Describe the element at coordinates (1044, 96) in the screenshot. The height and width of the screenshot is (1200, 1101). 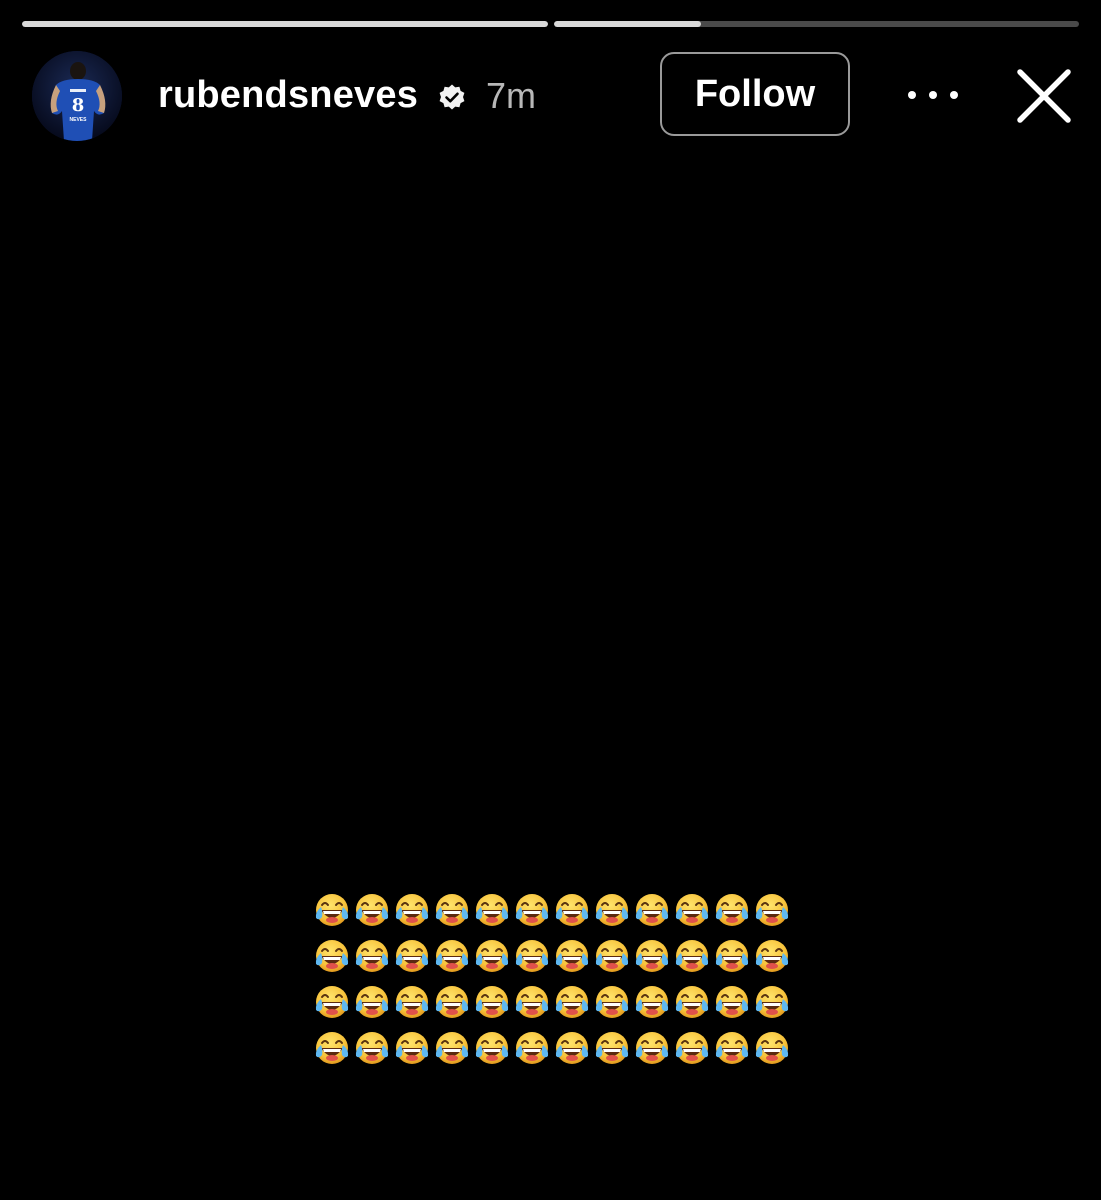
I see `close-icon` at that location.